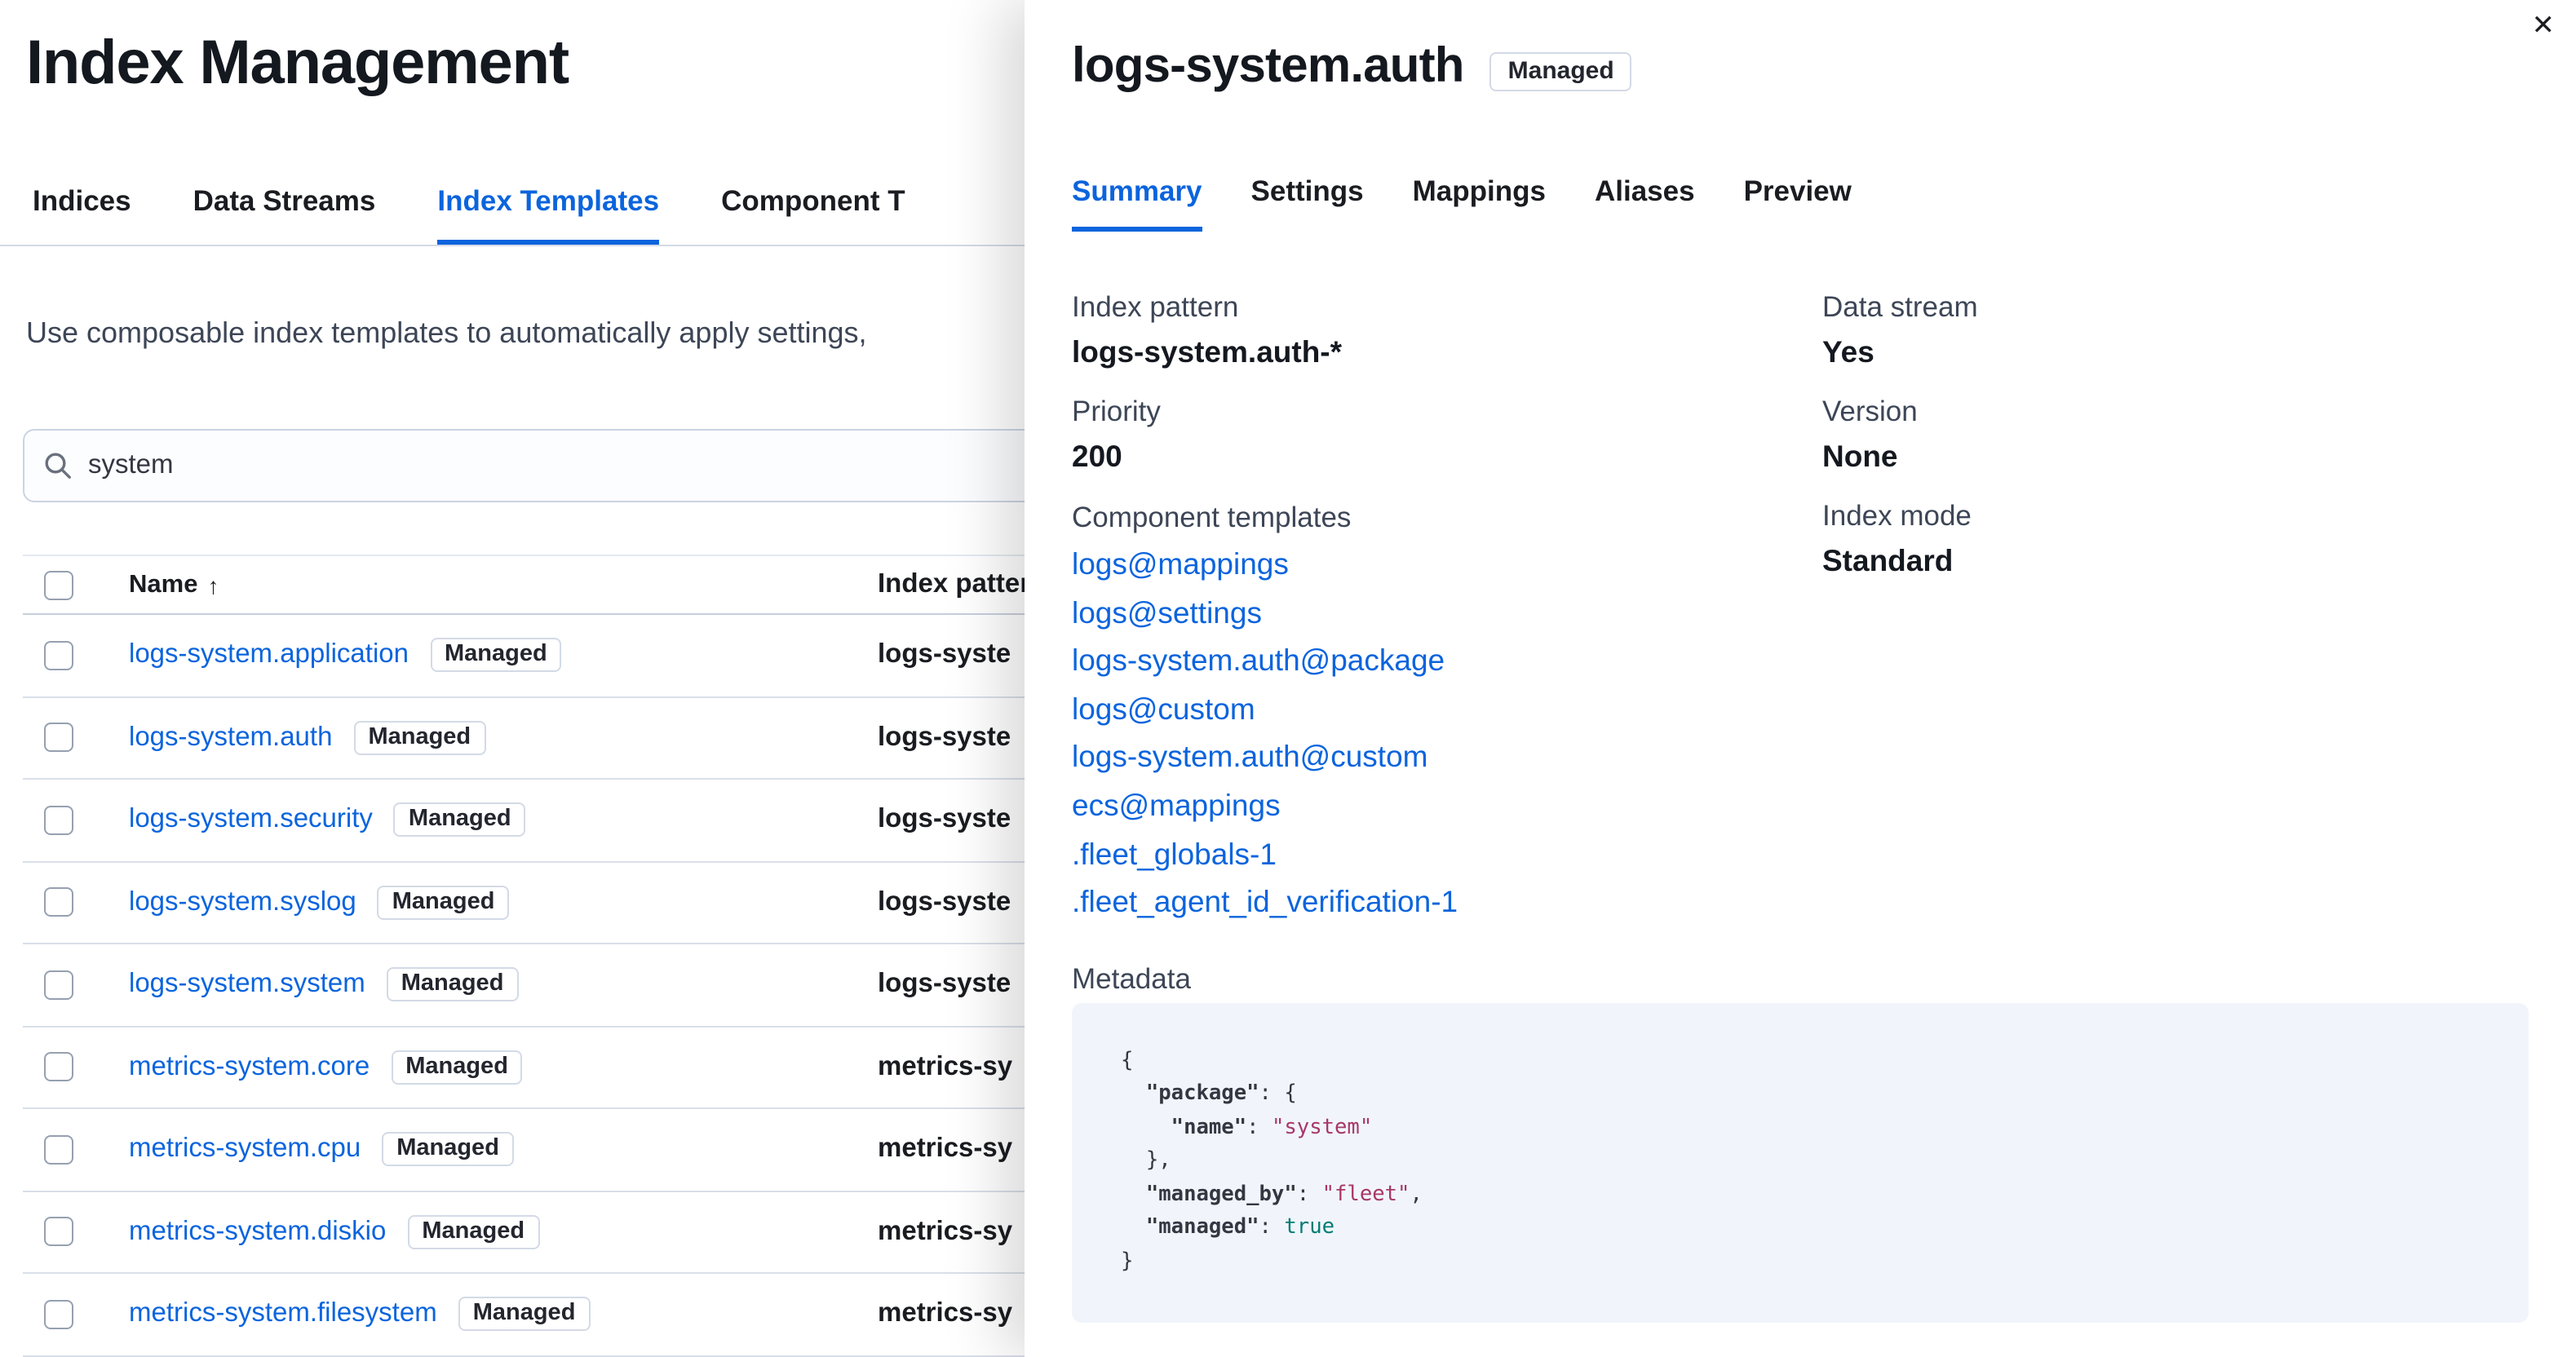 This screenshot has height=1357, width=2576. Describe the element at coordinates (1131, 978) in the screenshot. I see `metadata-label: Metadata` at that location.